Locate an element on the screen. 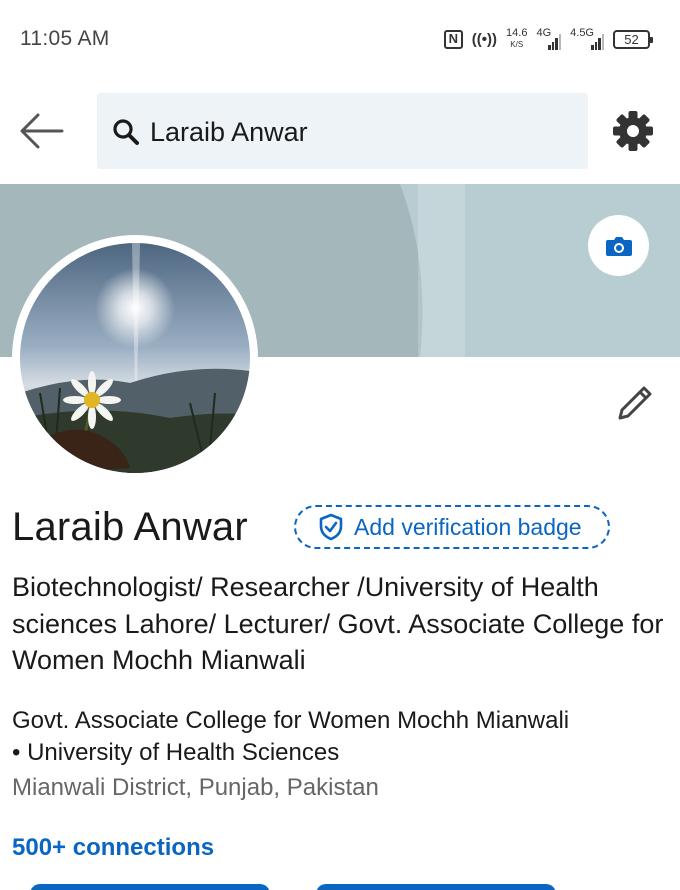  search-icon is located at coordinates (126, 132).